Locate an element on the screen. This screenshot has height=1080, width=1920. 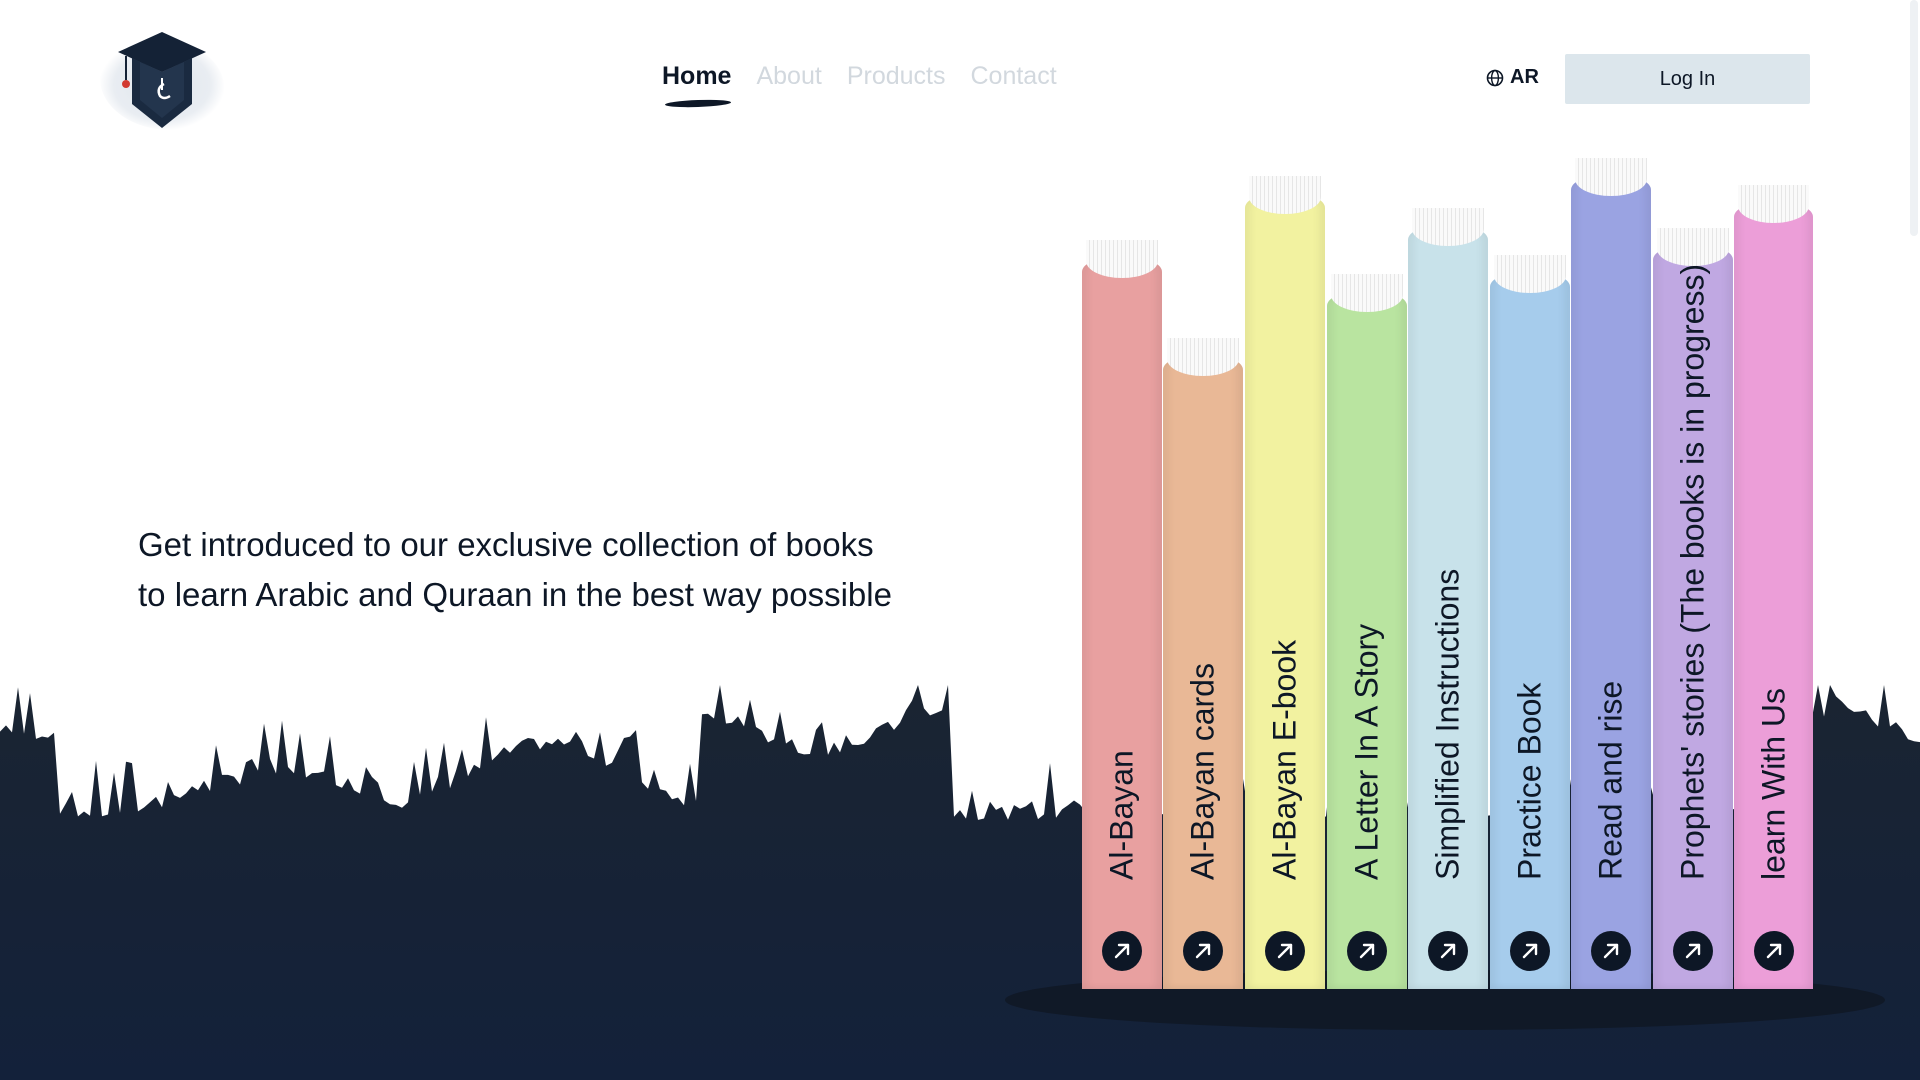
graduation-cap-icon is located at coordinates (162, 80).